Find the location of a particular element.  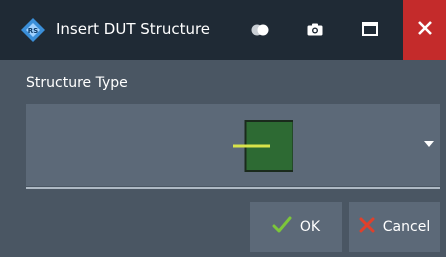

window-title: Insert DUT Structure is located at coordinates (133, 29).